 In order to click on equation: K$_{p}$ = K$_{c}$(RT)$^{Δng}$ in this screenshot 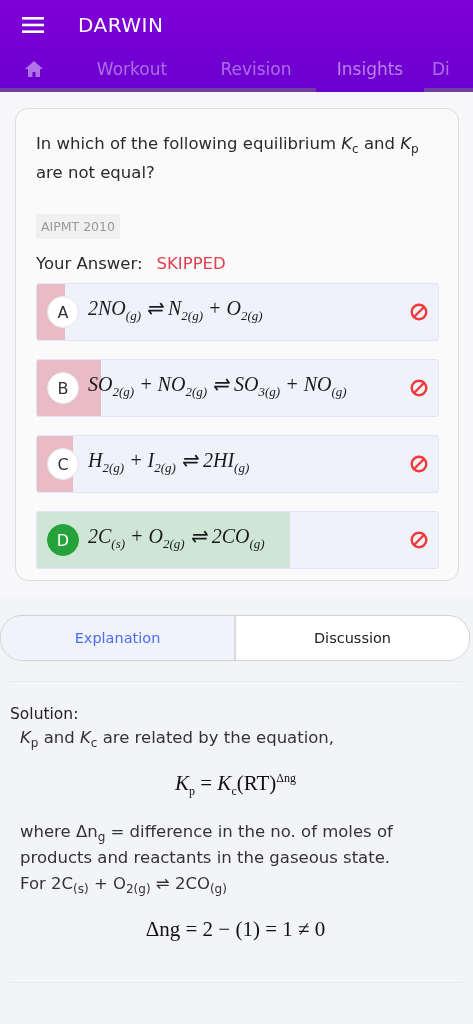, I will do `click(235, 784)`.